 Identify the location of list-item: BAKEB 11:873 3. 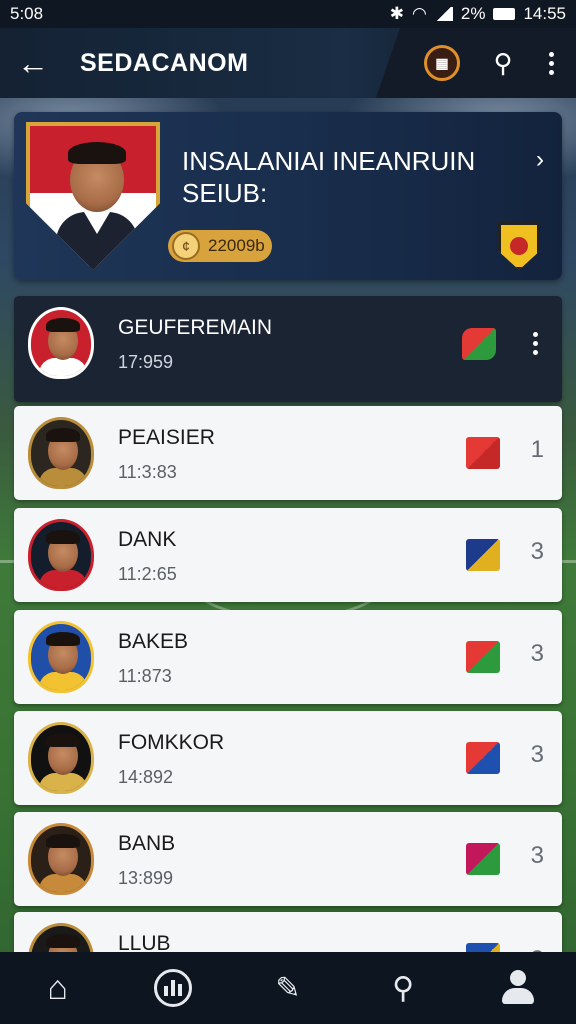
(288, 657).